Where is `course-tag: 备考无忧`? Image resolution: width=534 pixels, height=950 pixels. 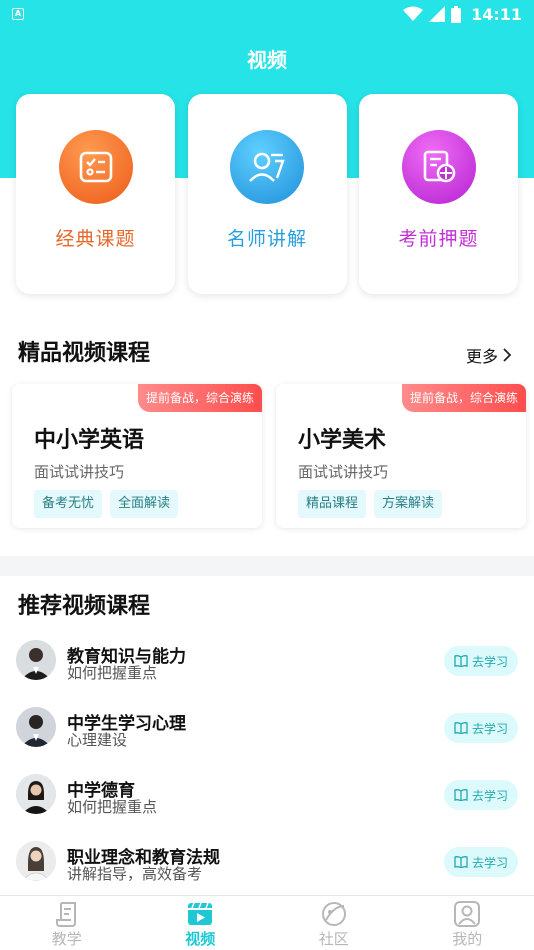 course-tag: 备考无忧 is located at coordinates (68, 504).